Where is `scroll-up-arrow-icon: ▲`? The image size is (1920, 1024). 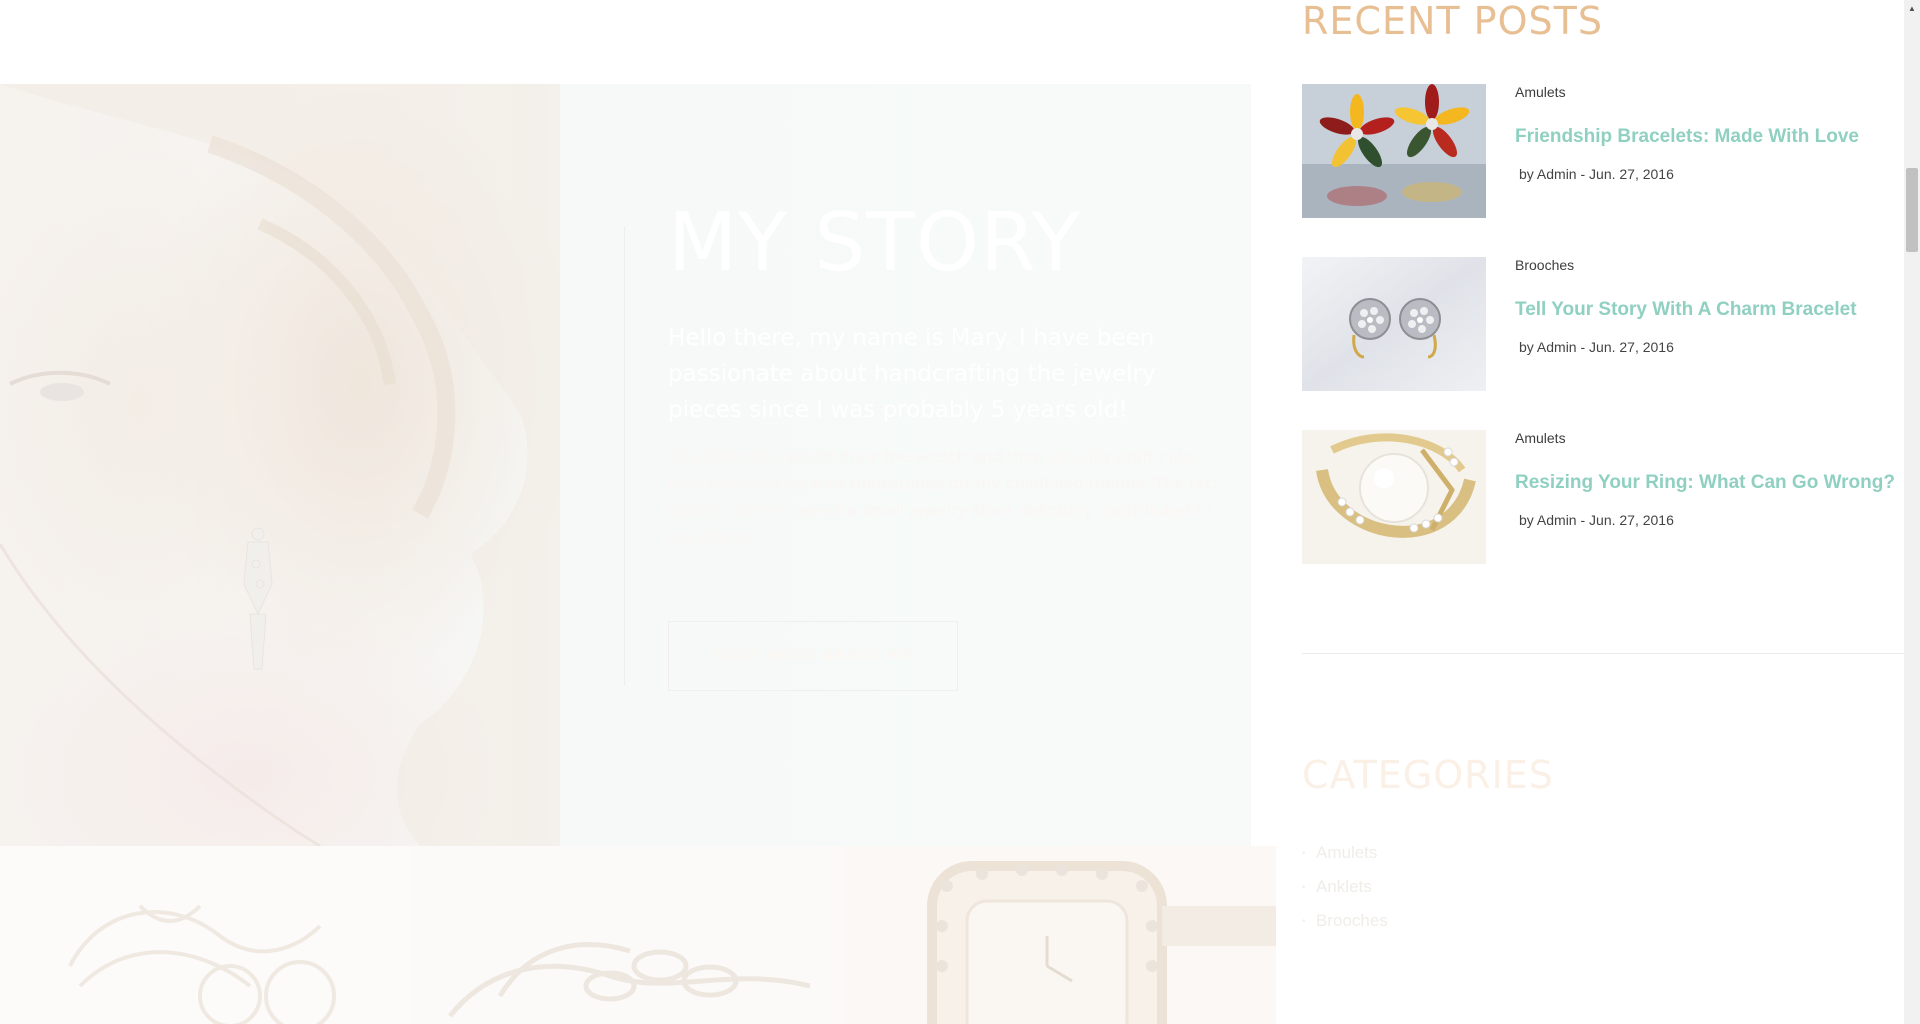 scroll-up-arrow-icon: ▲ is located at coordinates (1912, 8).